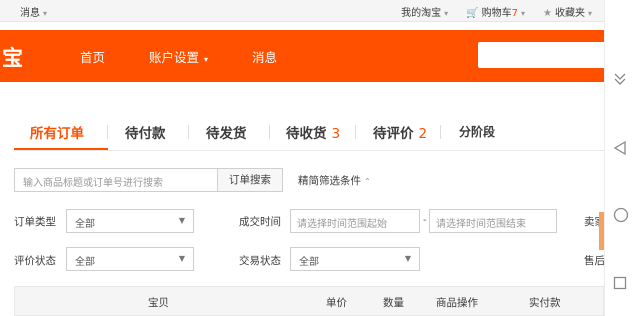 The height and width of the screenshot is (316, 633). What do you see at coordinates (618, 158) in the screenshot?
I see `system-side-panel` at bounding box center [618, 158].